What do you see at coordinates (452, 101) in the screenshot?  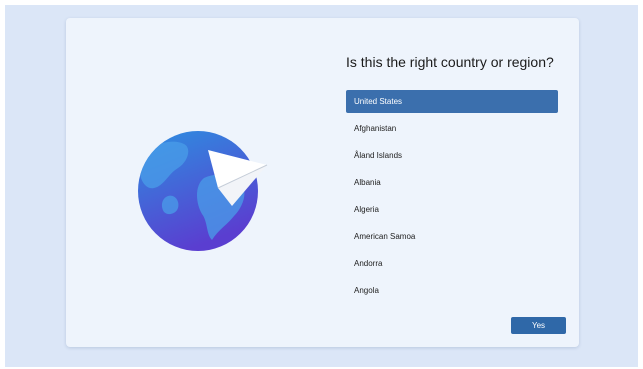 I see `country-item-united-states: United States` at bounding box center [452, 101].